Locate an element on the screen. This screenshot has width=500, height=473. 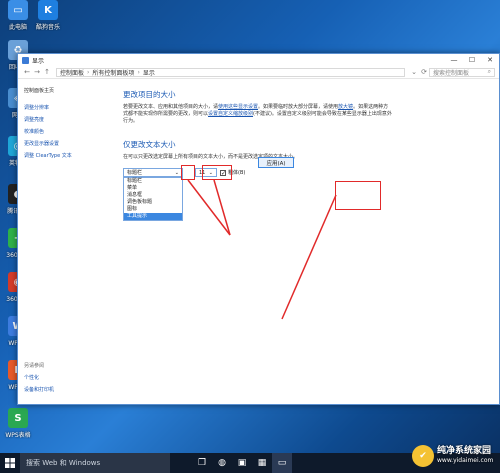
desktop-icon-label: WPS表格 is located at coordinates (18, 435).